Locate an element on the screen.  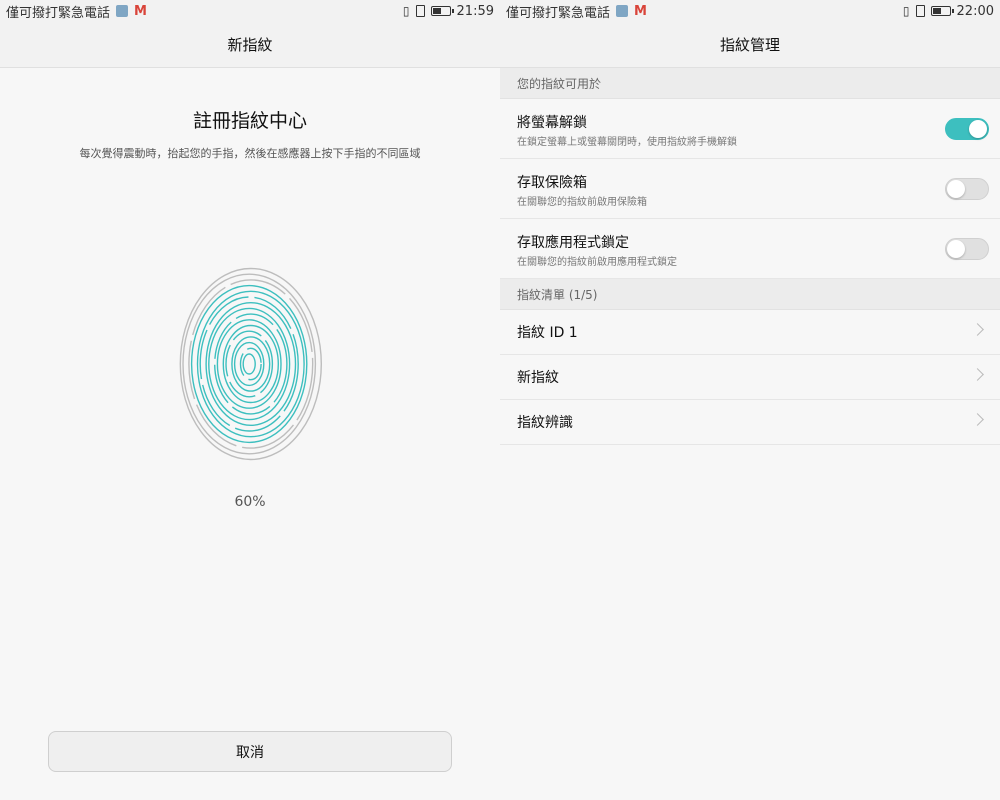
fingerprint-progress-icon is located at coordinates (250, 362).